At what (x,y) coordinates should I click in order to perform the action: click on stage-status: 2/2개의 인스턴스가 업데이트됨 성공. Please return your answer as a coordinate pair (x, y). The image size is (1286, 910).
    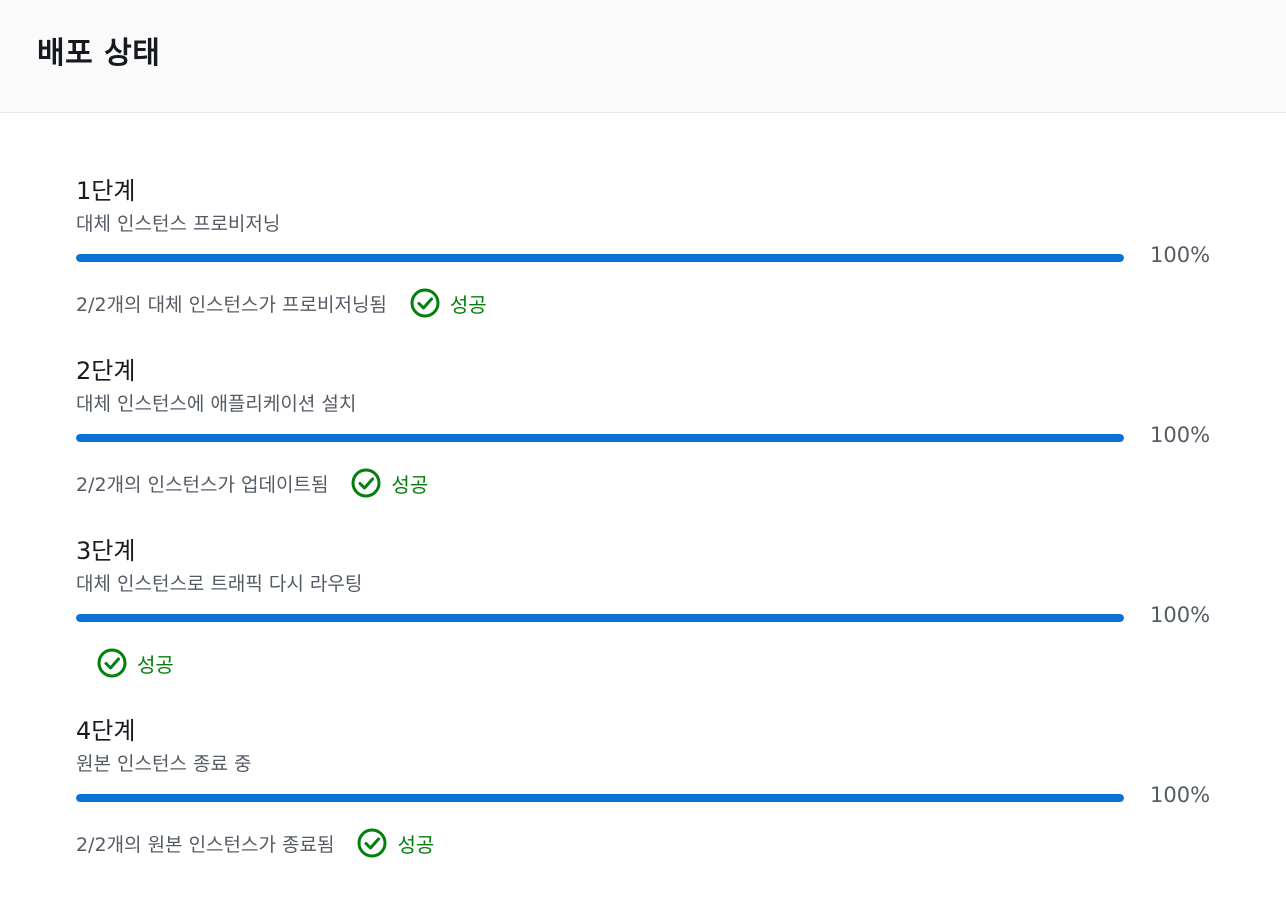
    Looking at the image, I should click on (252, 483).